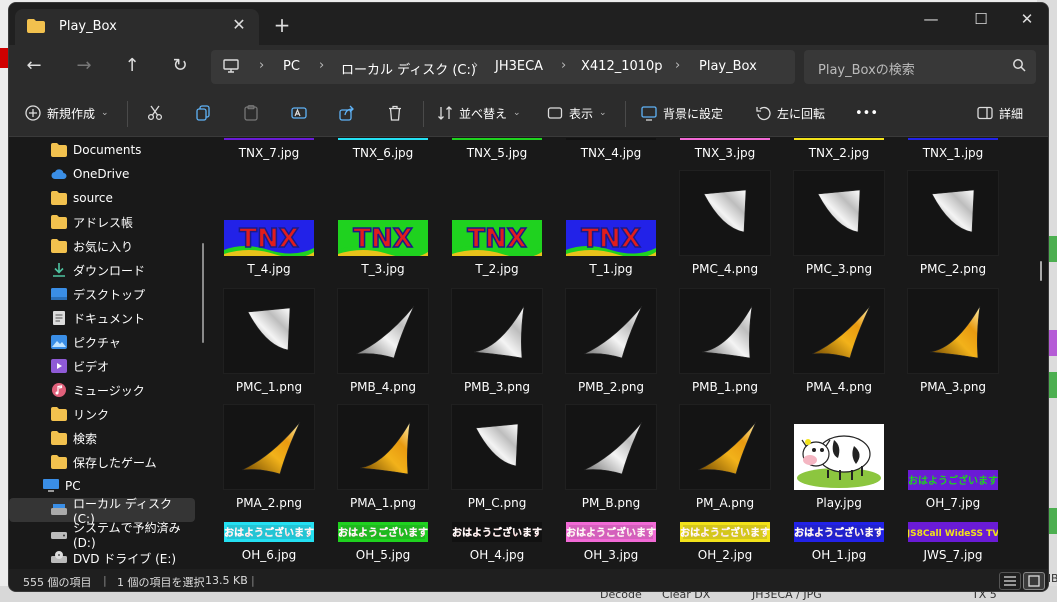  What do you see at coordinates (102, 270) in the screenshot?
I see `sidebar-item-downloads: ダウンロード` at bounding box center [102, 270].